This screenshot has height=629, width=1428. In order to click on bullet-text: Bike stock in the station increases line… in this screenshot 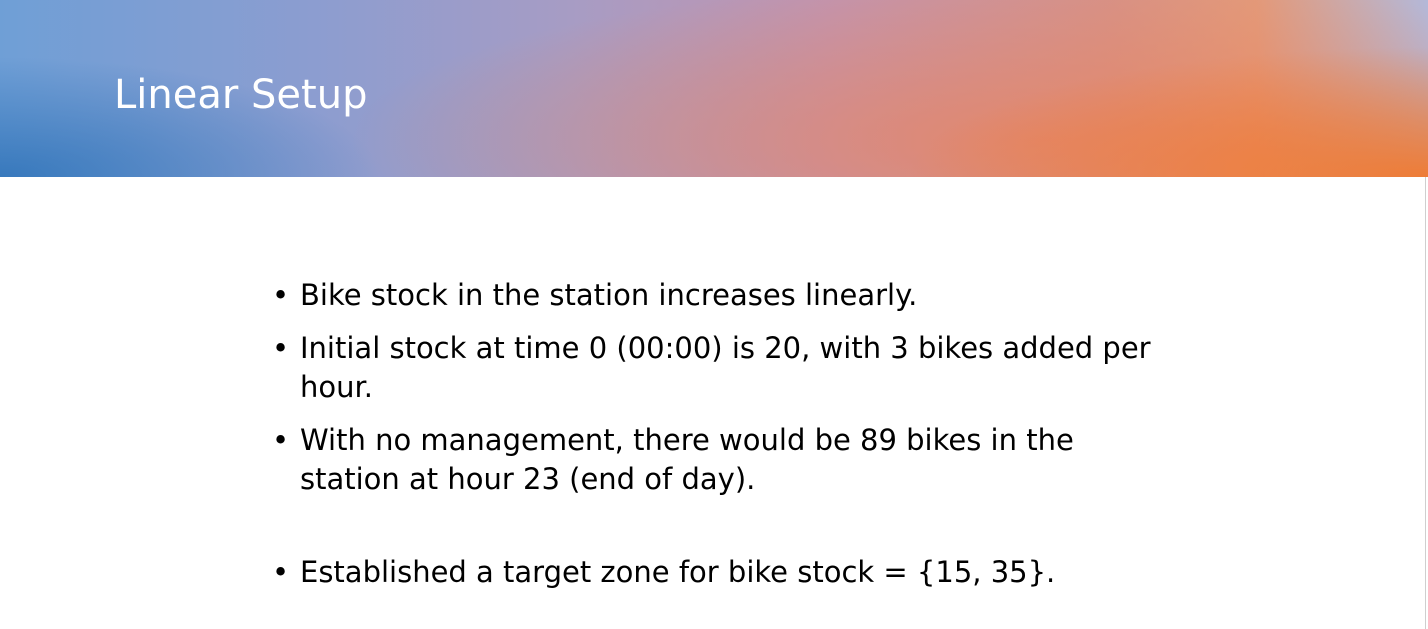, I will do `click(609, 295)`.